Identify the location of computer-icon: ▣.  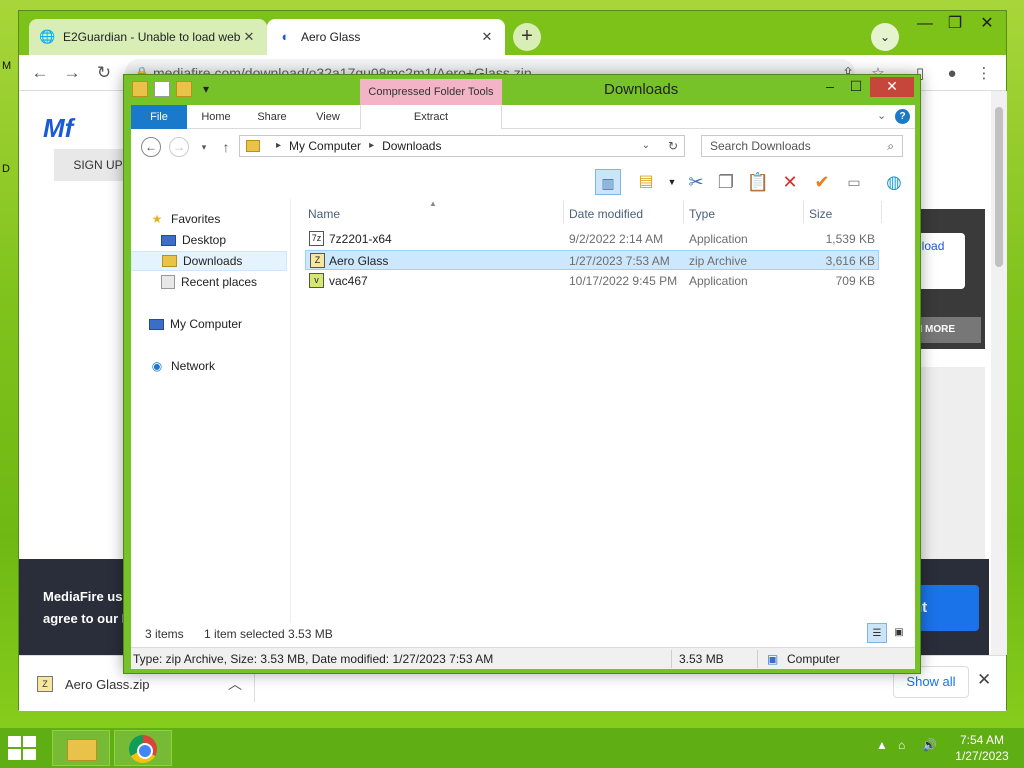
(773, 659).